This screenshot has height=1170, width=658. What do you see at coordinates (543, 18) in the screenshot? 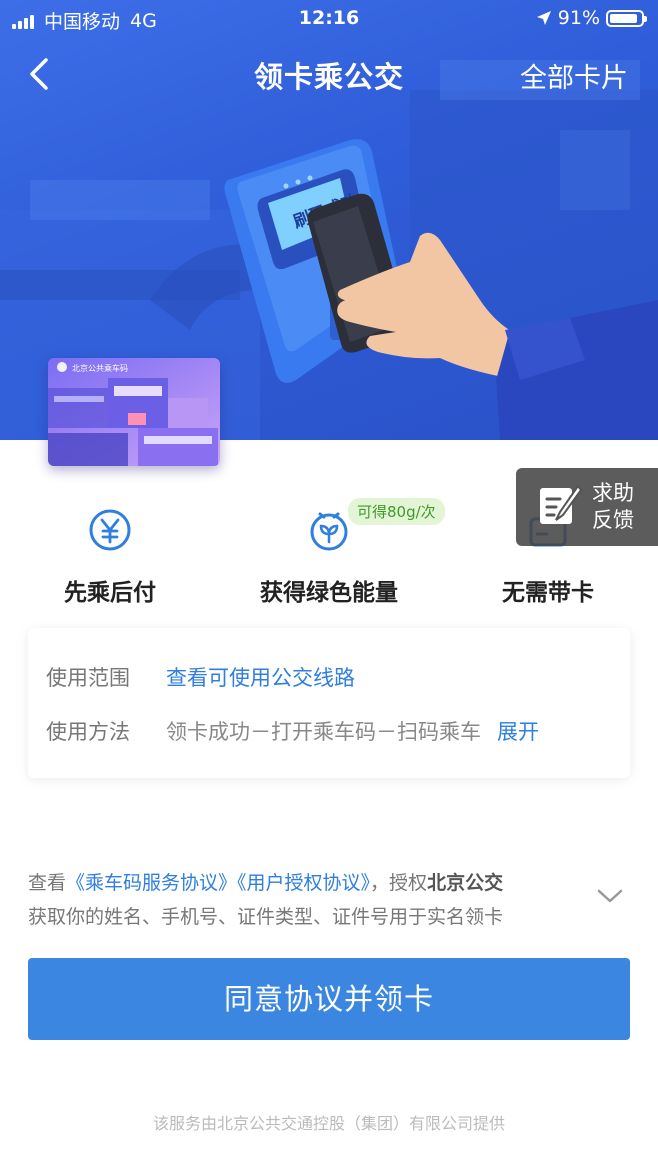
I see `location-icon` at bounding box center [543, 18].